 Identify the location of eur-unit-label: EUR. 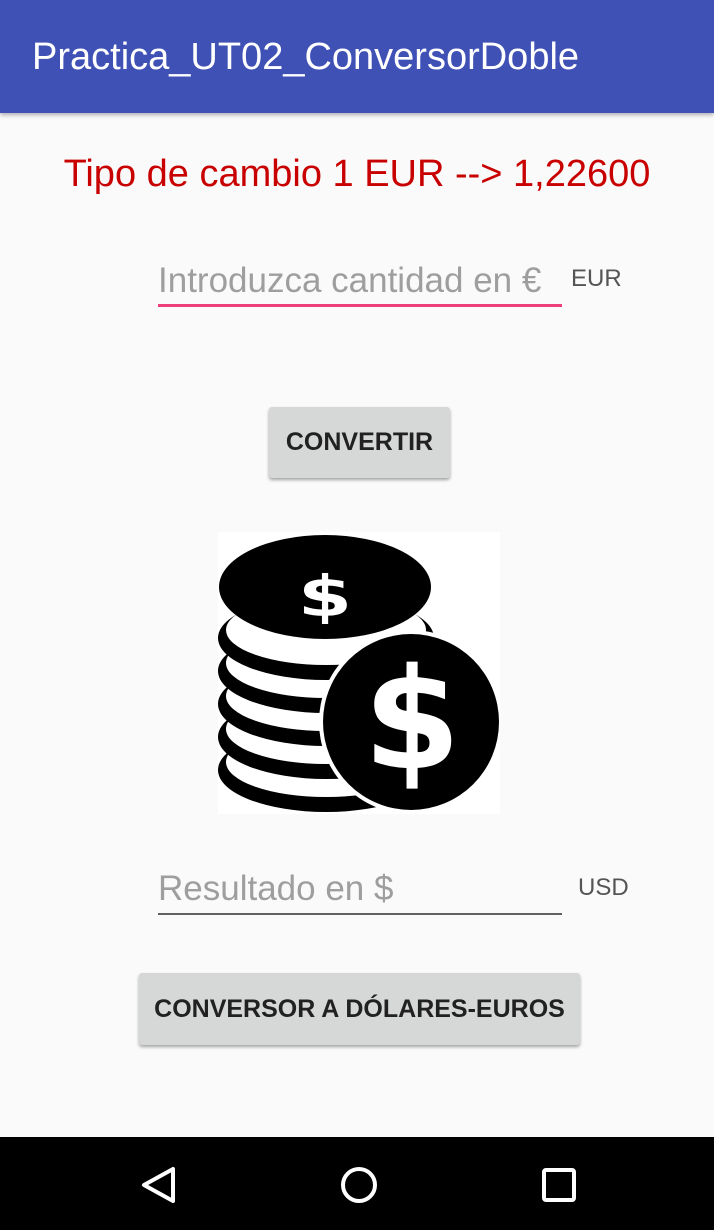
(596, 278).